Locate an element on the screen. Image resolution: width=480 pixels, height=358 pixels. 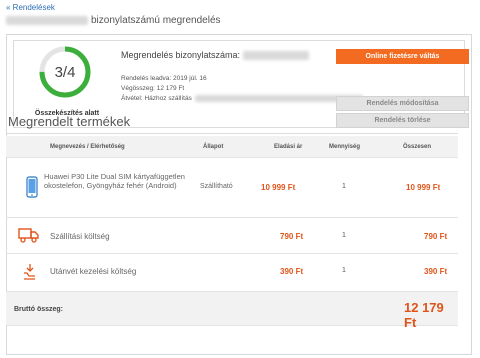
progress-text: 3/4 is located at coordinates (65, 72).